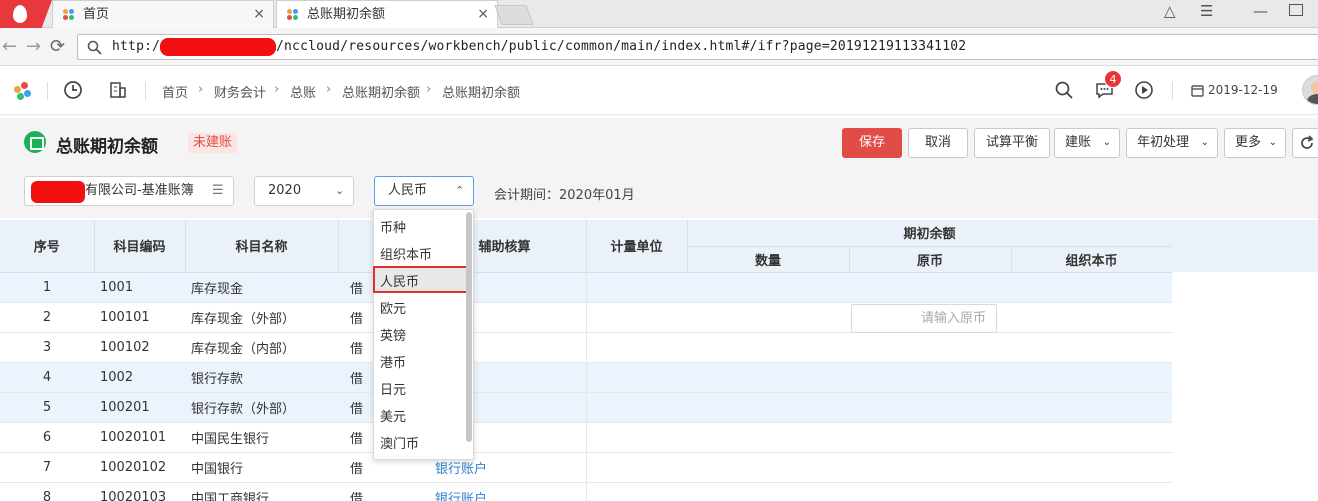 This screenshot has height=501, width=1318. What do you see at coordinates (240, 91) in the screenshot?
I see `breadcrumb-finance: 财务会计` at bounding box center [240, 91].